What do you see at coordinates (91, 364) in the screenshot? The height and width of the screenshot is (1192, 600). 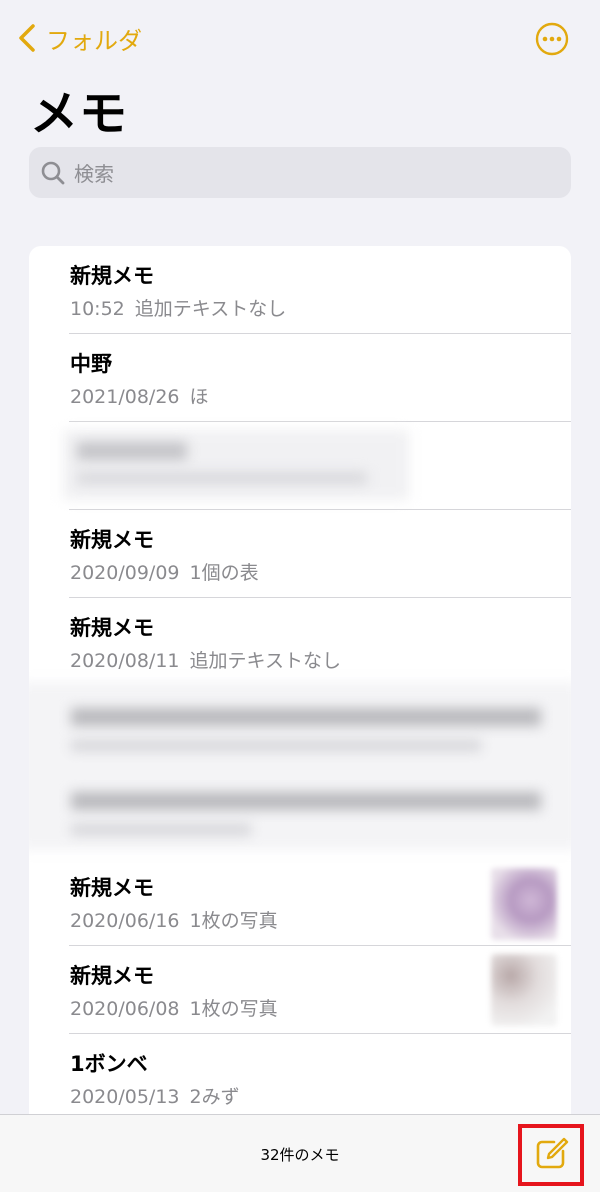 I see `note-title: 中野` at bounding box center [91, 364].